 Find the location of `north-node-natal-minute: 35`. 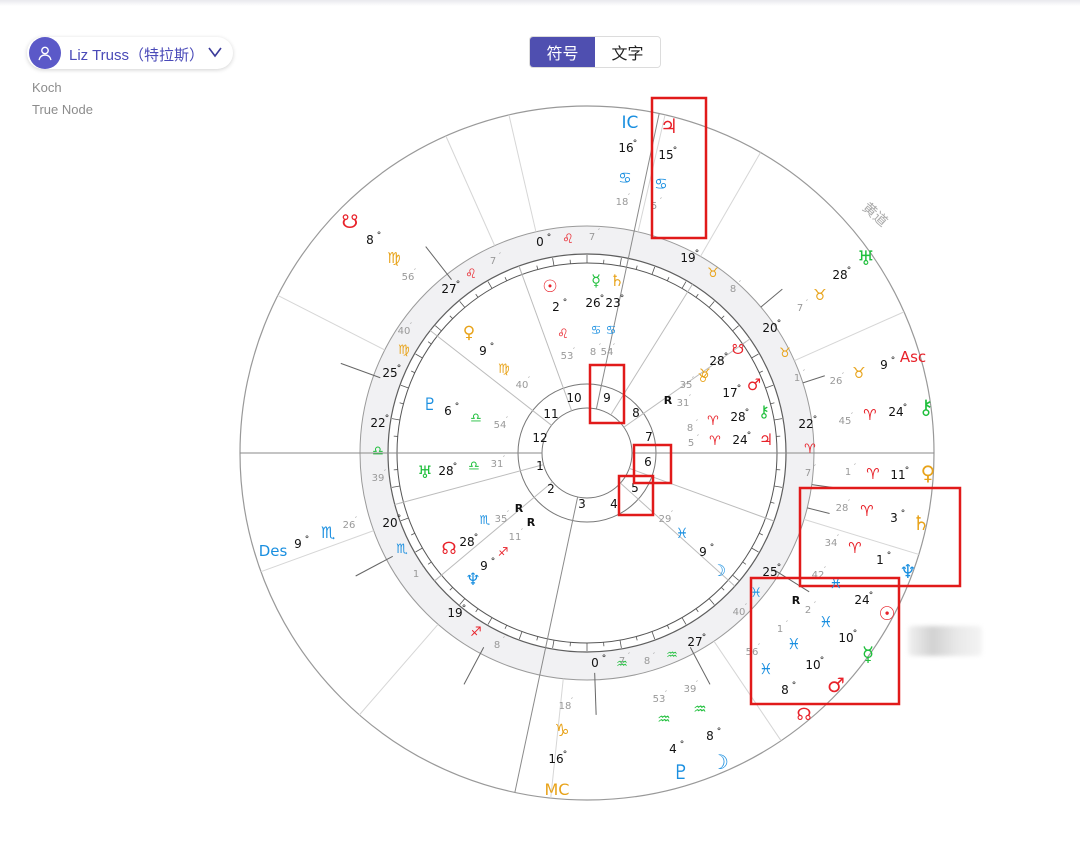

north-node-natal-minute: 35 is located at coordinates (501, 519).